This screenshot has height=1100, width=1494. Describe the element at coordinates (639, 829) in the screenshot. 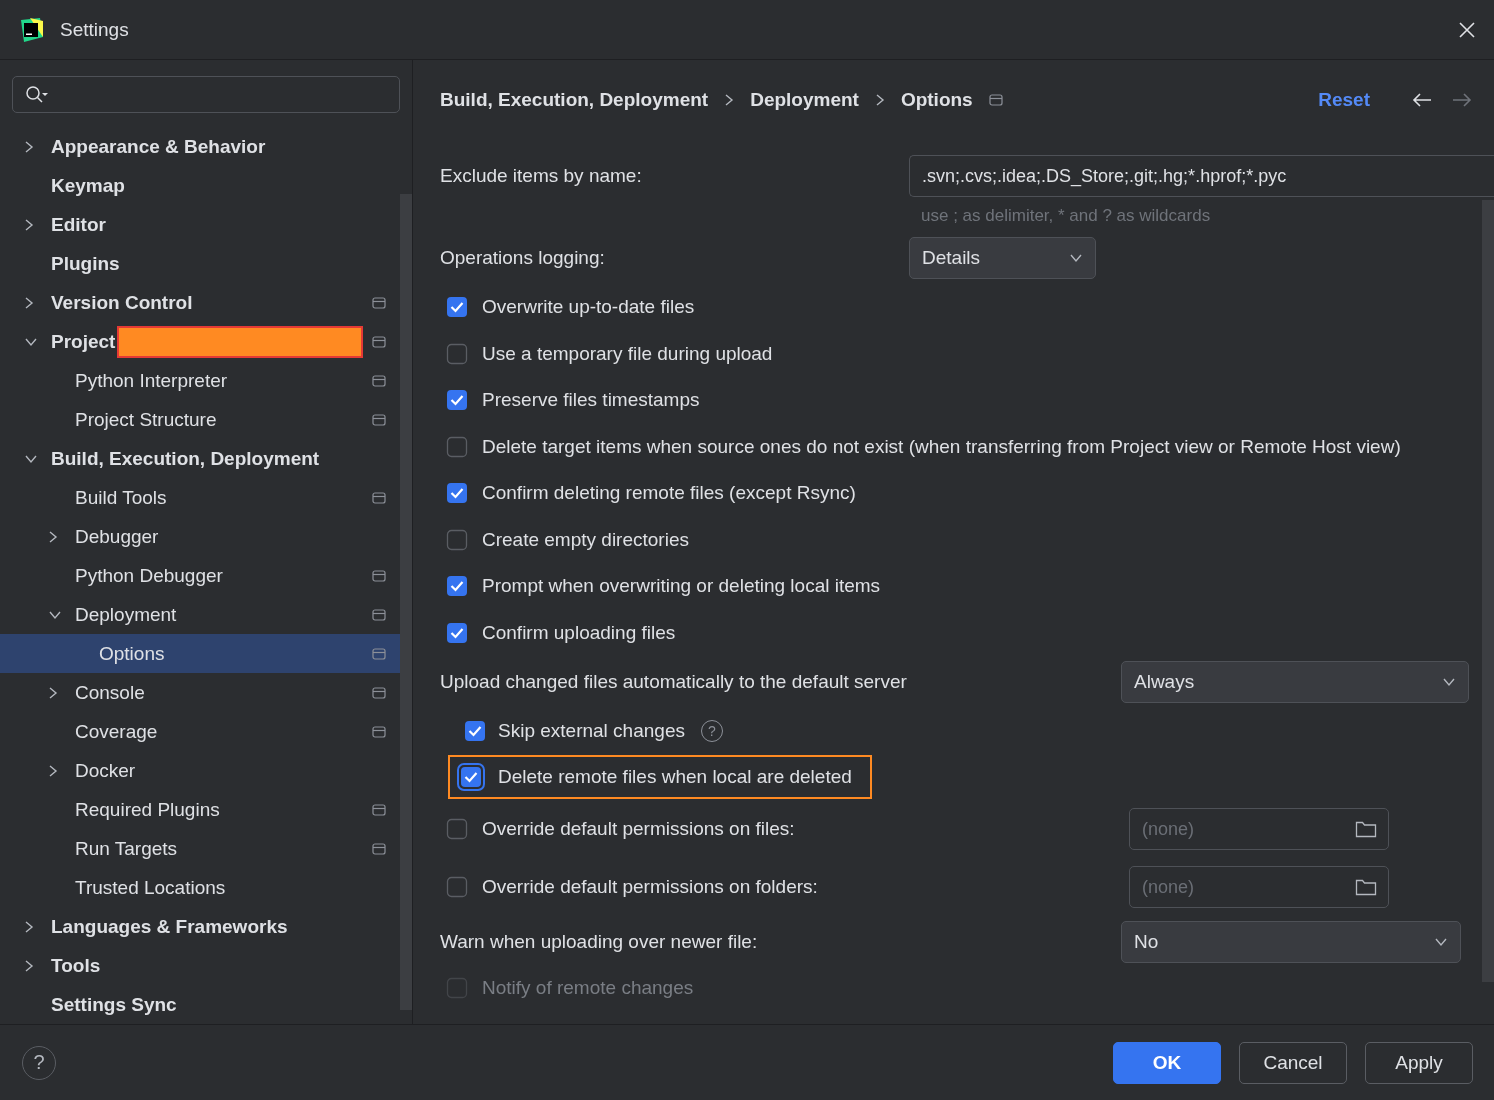

I see `checkbox-label: Override default permissions on files:` at that location.